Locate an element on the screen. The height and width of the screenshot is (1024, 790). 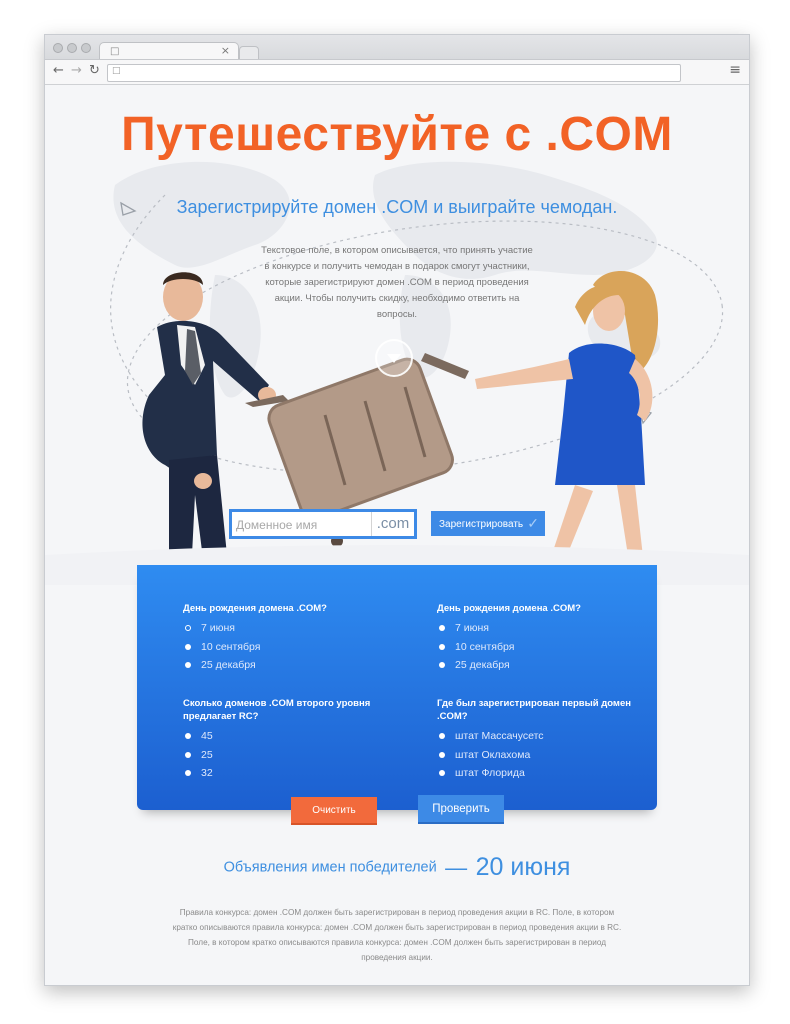
quiz-option: штат Массачусетс is located at coordinates (537, 736).